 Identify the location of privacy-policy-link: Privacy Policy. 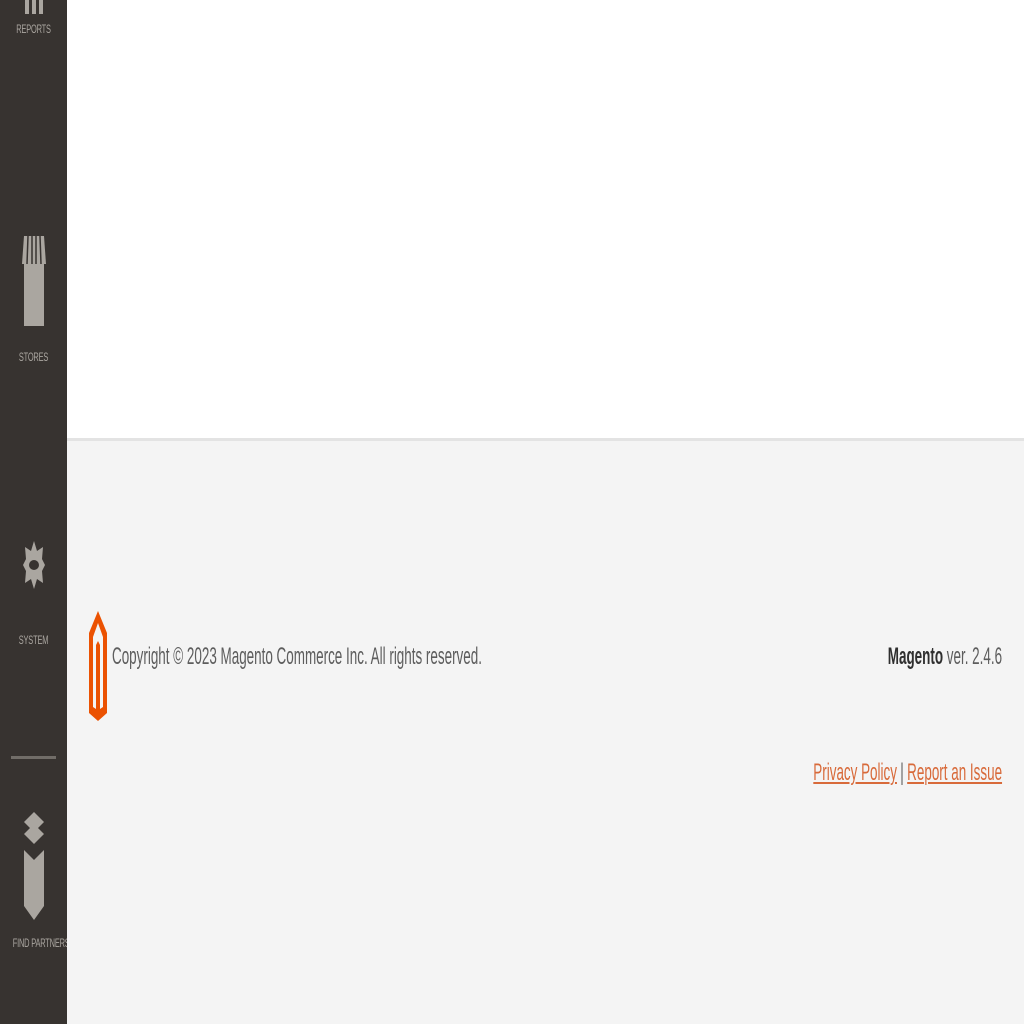
(855, 772).